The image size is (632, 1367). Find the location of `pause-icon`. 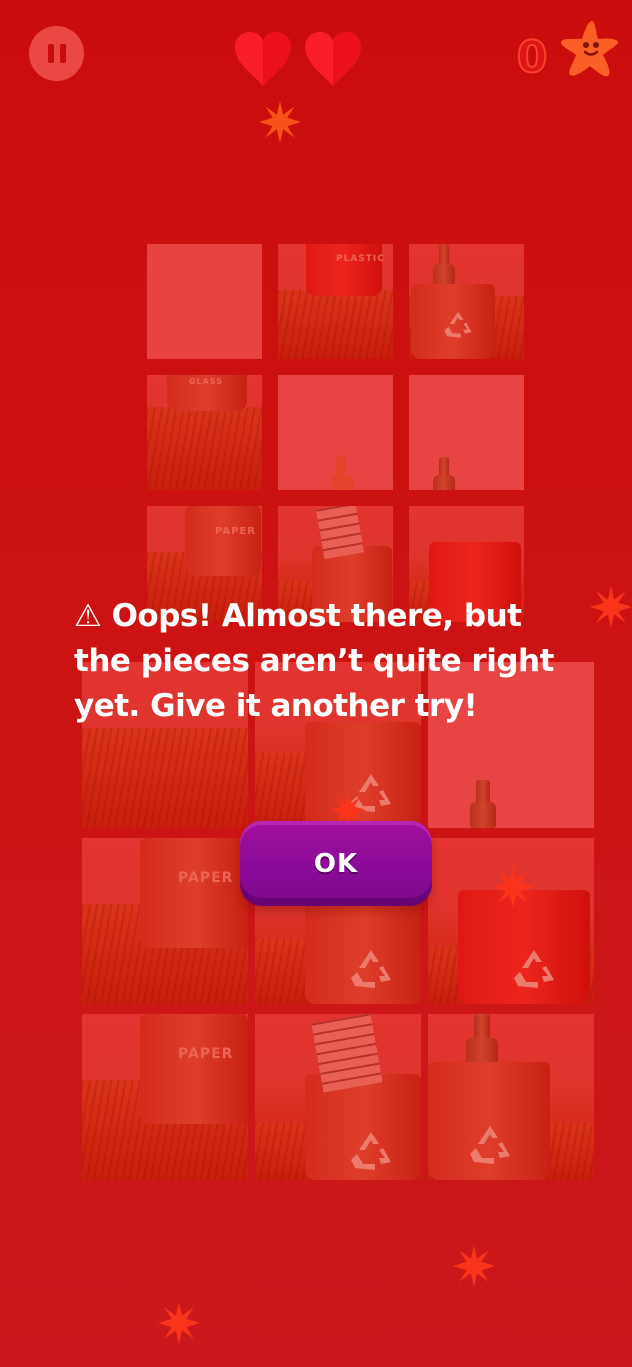

pause-icon is located at coordinates (50, 53).